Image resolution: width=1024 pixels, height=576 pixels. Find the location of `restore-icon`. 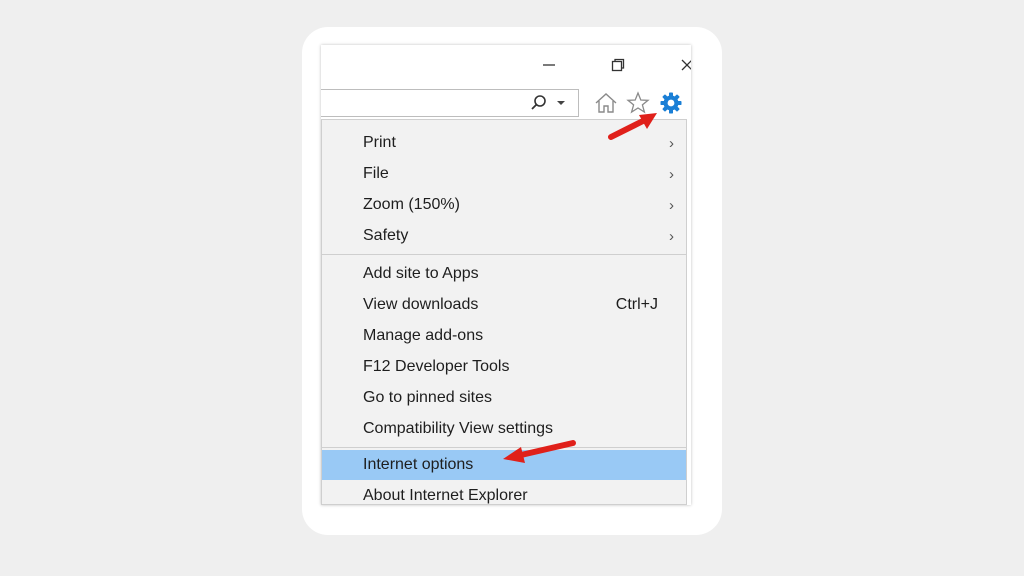

restore-icon is located at coordinates (618, 65).